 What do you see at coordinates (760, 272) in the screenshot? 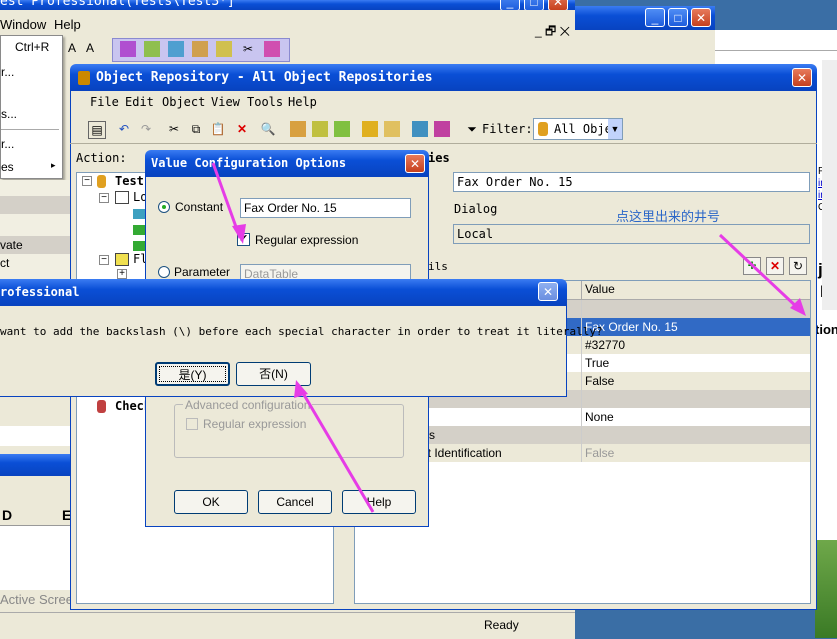
I see `arrow-to-hash` at bounding box center [760, 272].